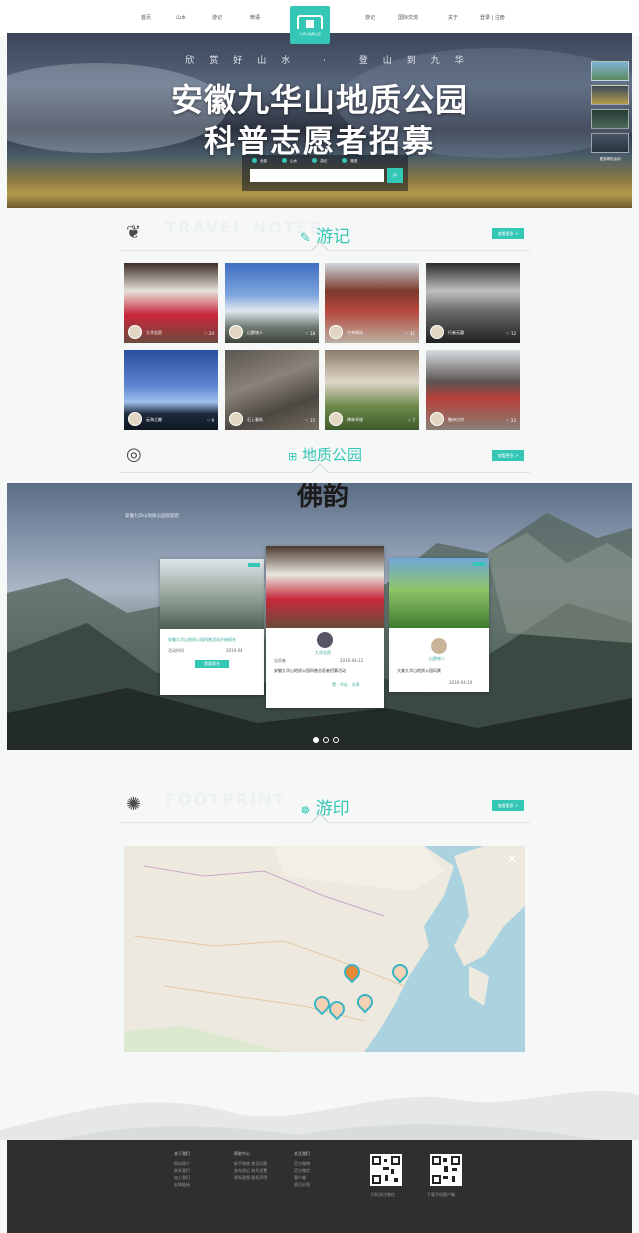 Image resolution: width=639 pixels, height=1233 pixels. I want to click on nav-login-register: 登录 | 注册, so click(492, 17).